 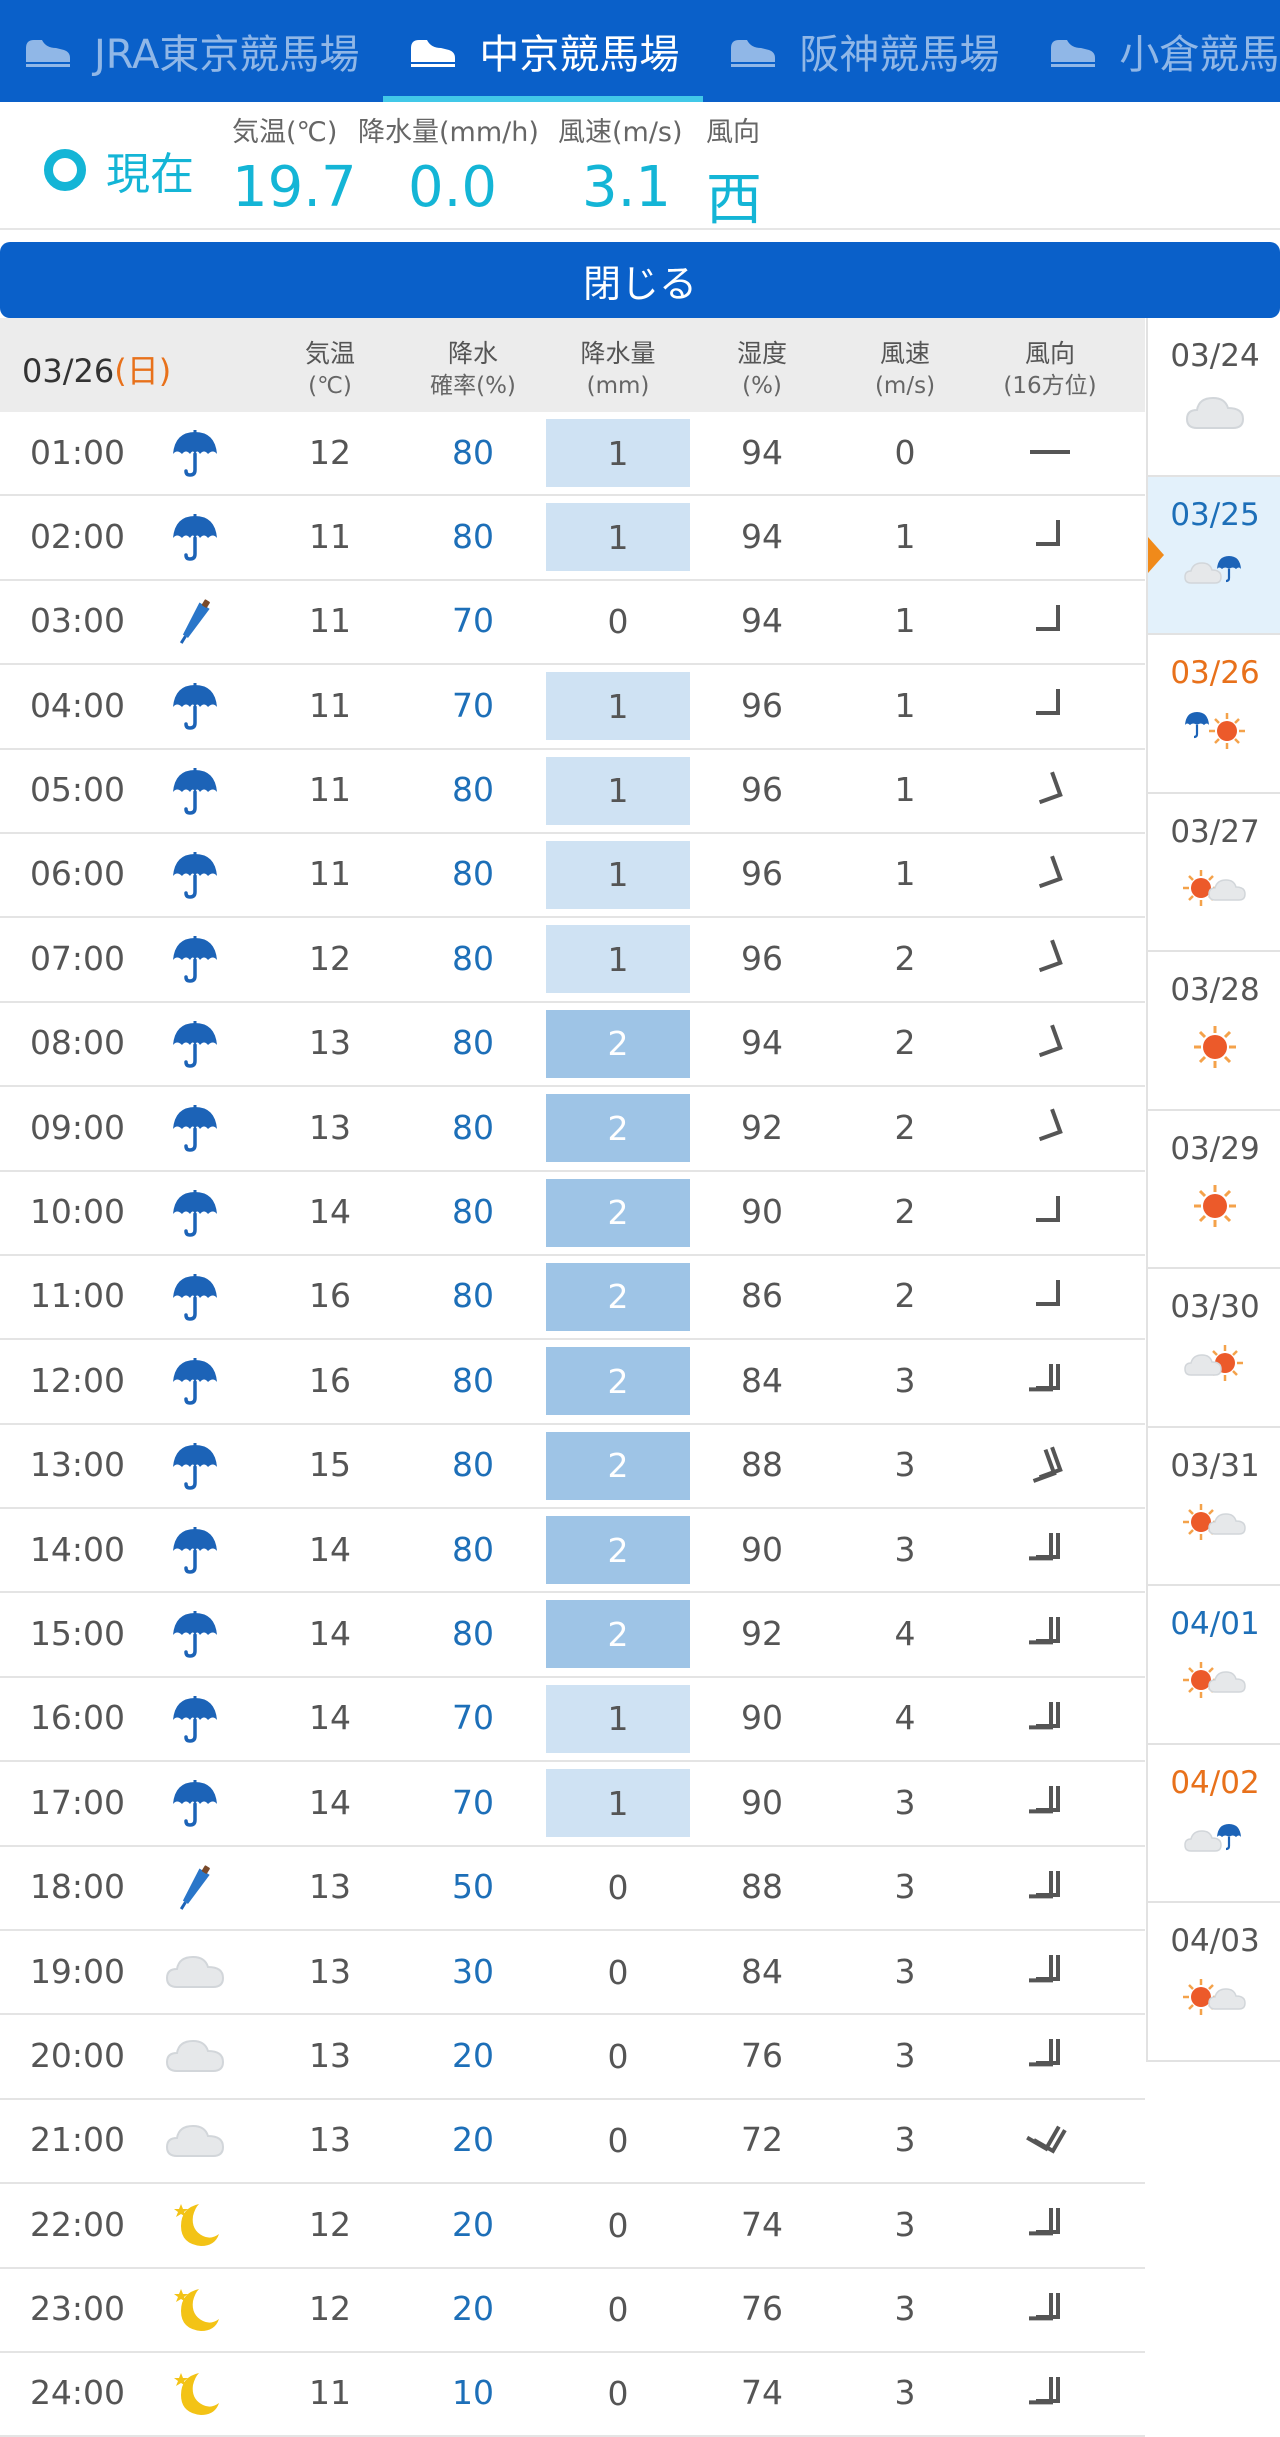 I want to click on status-ring-icon, so click(x=65, y=170).